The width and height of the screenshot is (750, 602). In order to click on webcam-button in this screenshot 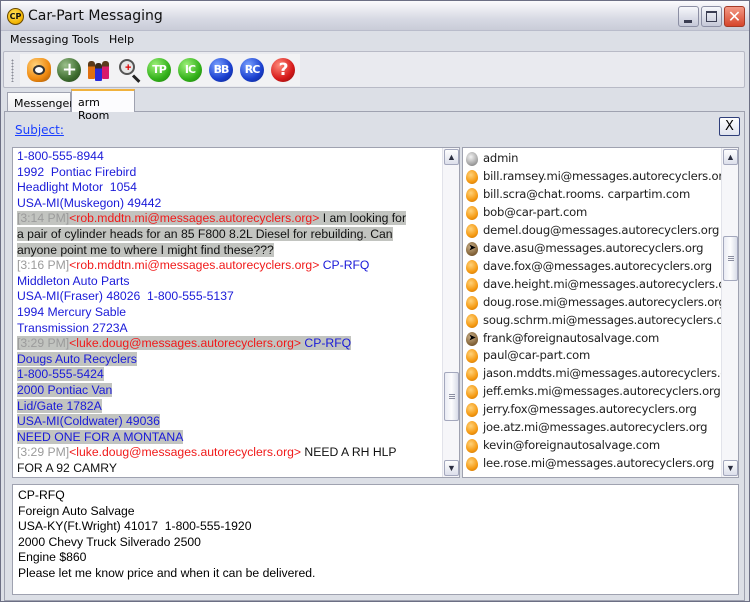, I will do `click(39, 70)`.